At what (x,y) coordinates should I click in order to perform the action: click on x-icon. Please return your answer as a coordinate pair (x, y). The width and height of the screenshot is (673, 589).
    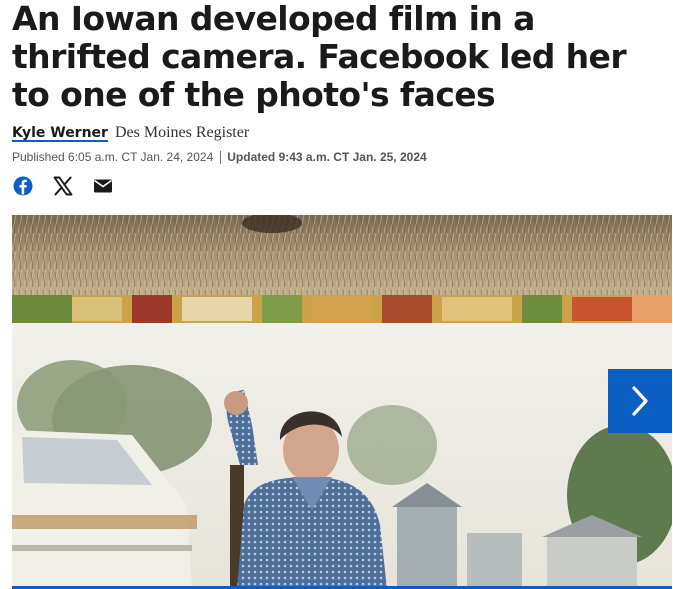
    Looking at the image, I should click on (63, 186).